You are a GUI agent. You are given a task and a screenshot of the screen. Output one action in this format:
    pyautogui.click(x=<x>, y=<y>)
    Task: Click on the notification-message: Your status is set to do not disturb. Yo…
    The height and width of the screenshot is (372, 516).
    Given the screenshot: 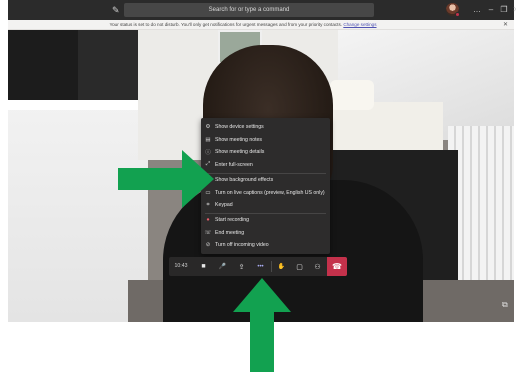 What is the action you would take?
    pyautogui.click(x=226, y=24)
    